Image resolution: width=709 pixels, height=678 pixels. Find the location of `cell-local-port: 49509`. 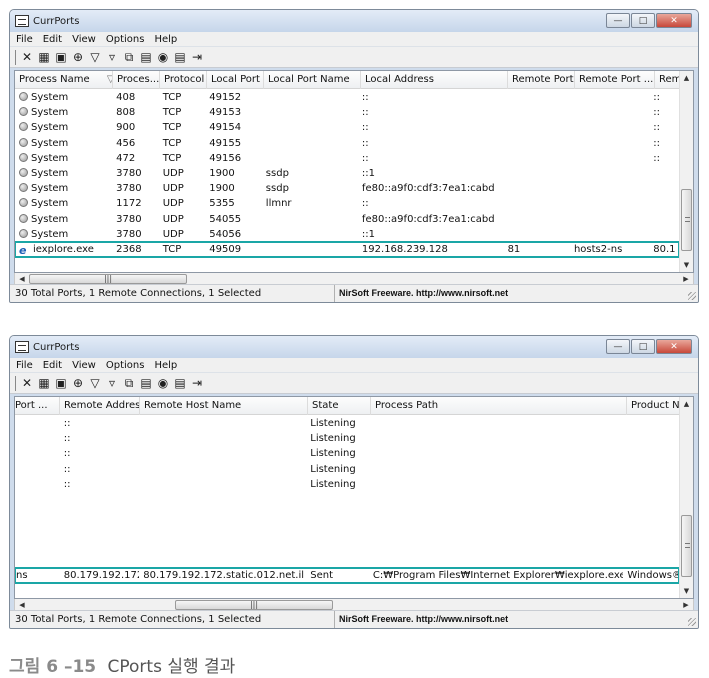

cell-local-port: 49509 is located at coordinates (233, 249).